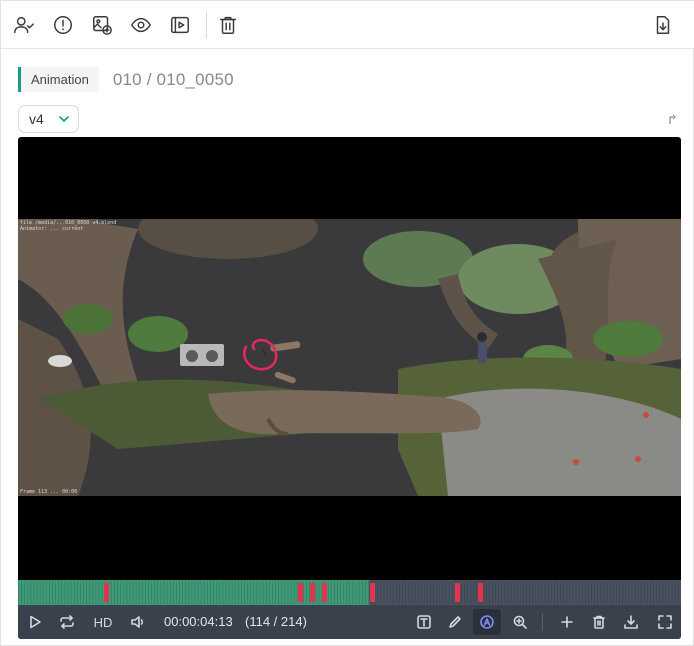 This screenshot has height=646, width=694. I want to click on zoom-button, so click(520, 622).